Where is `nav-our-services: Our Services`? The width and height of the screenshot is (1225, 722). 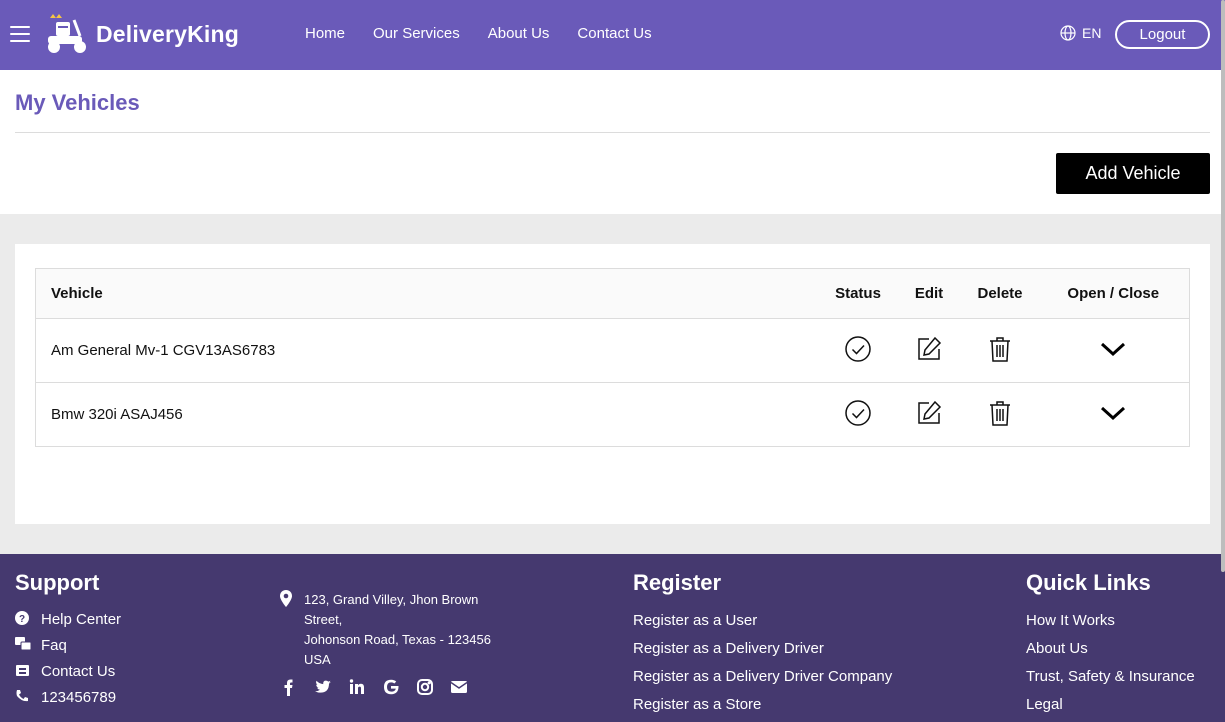
nav-our-services: Our Services is located at coordinates (416, 33).